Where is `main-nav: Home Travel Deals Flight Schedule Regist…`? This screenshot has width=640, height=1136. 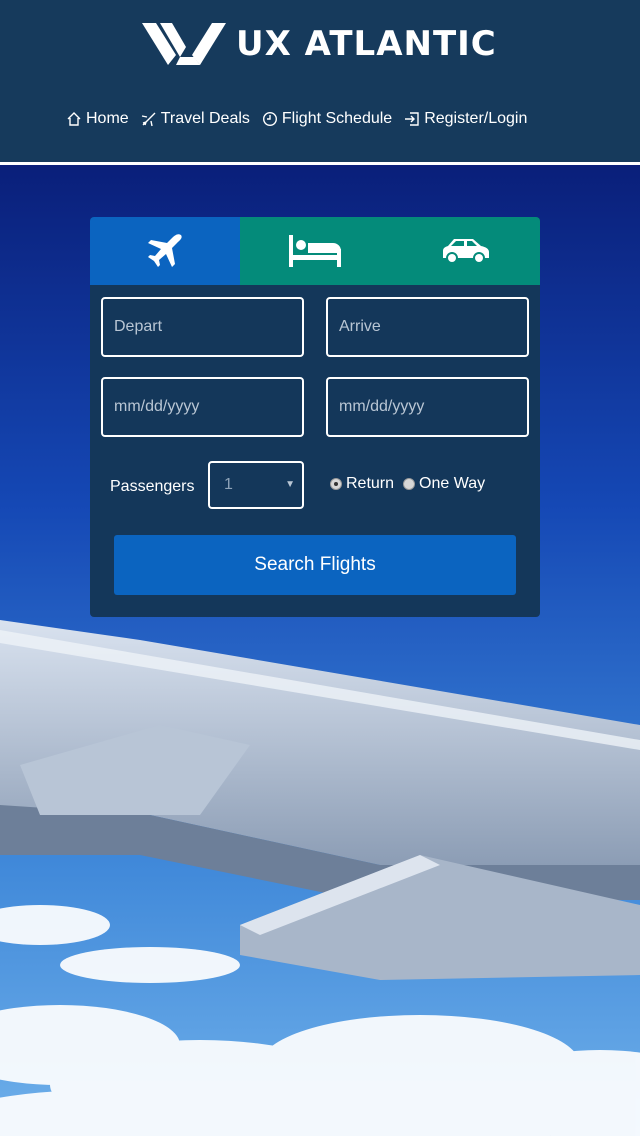
main-nav: Home Travel Deals Flight Schedule Regist… is located at coordinates (302, 119).